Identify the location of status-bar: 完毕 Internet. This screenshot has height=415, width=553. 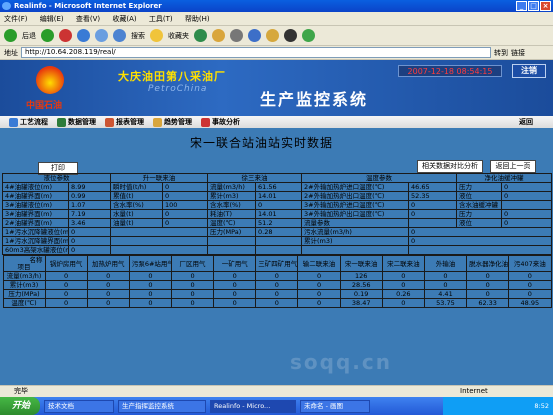
(276, 391).